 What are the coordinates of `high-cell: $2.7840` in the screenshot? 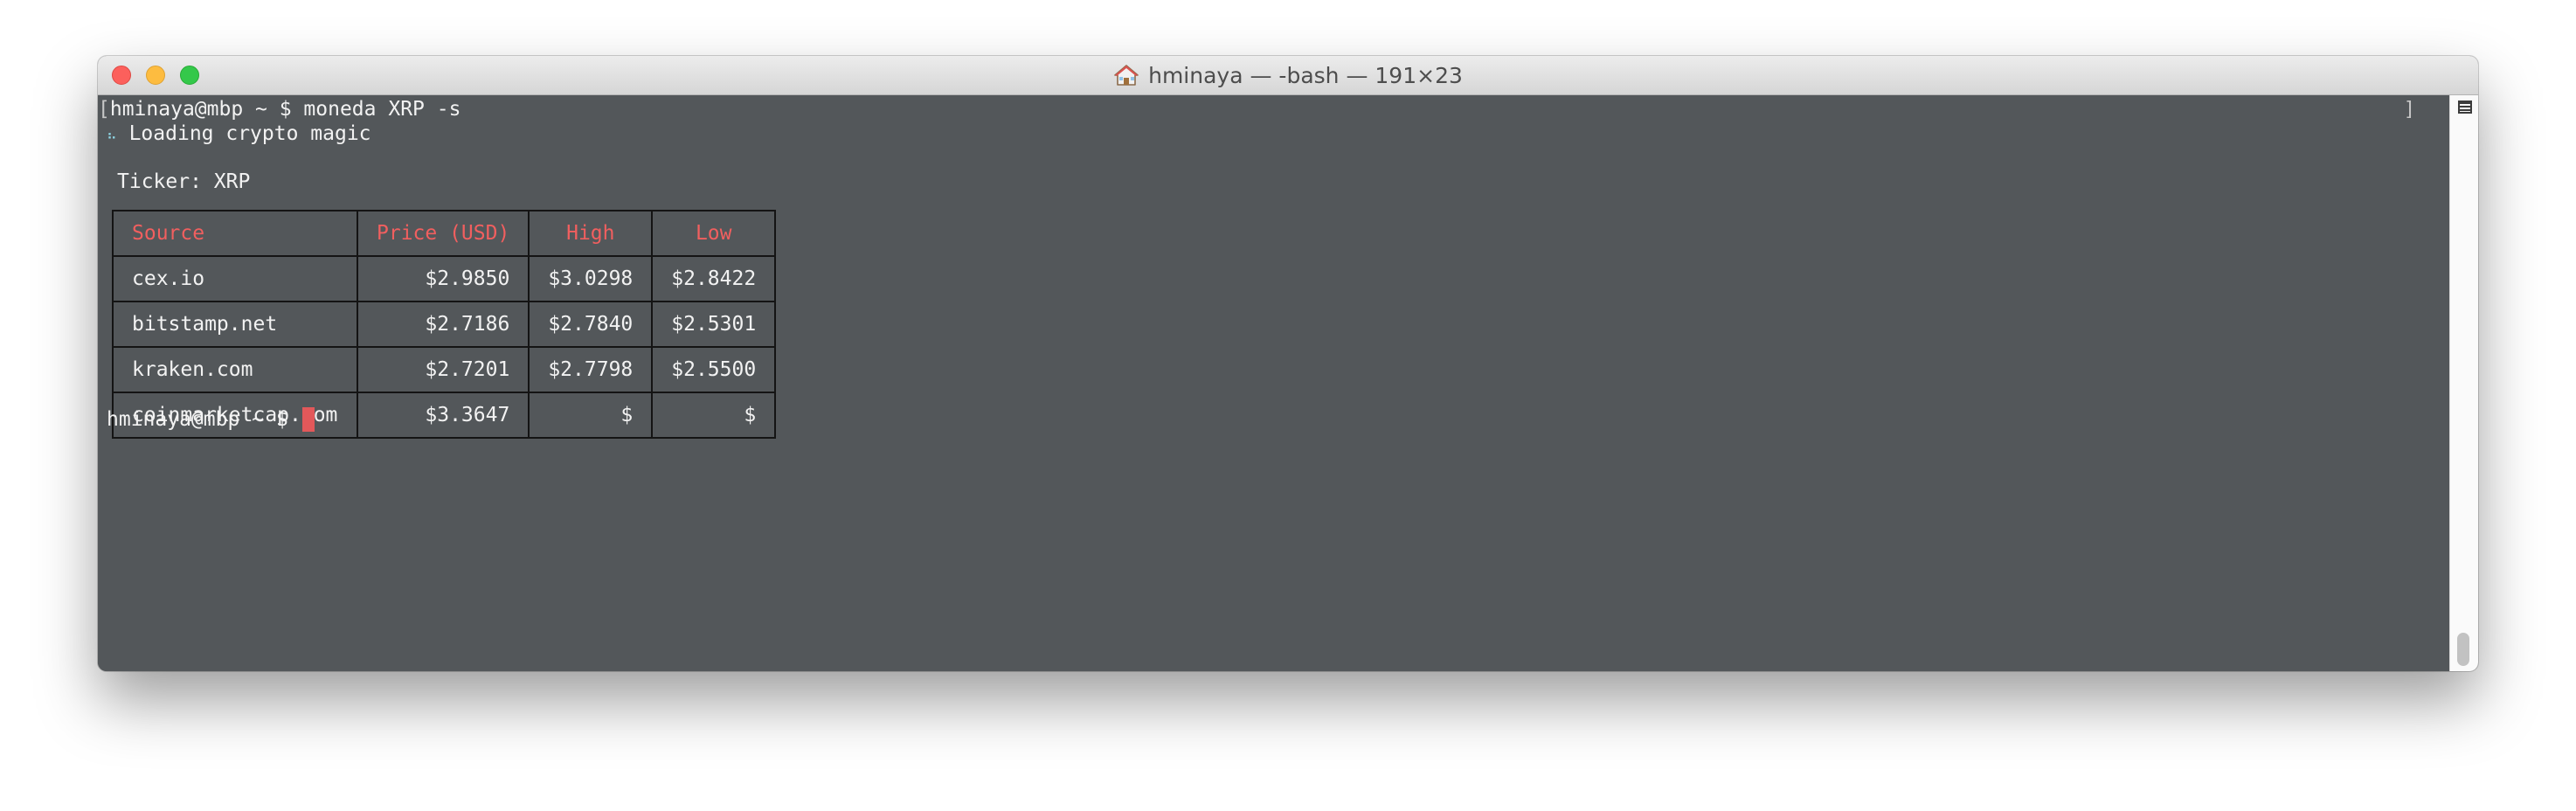 It's located at (591, 324).